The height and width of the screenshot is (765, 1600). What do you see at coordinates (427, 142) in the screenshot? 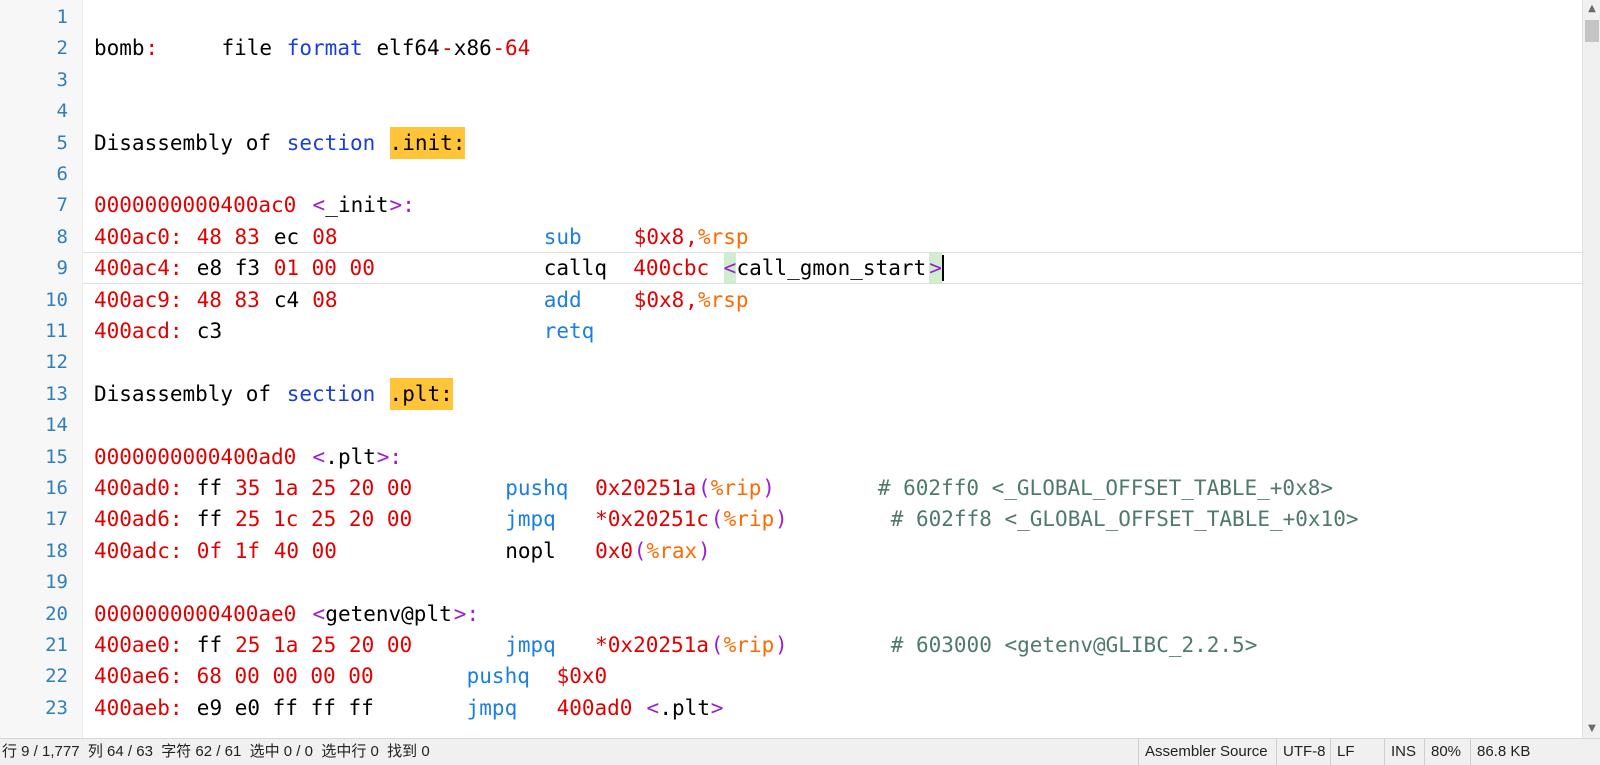
I see `code-token: .init:` at bounding box center [427, 142].